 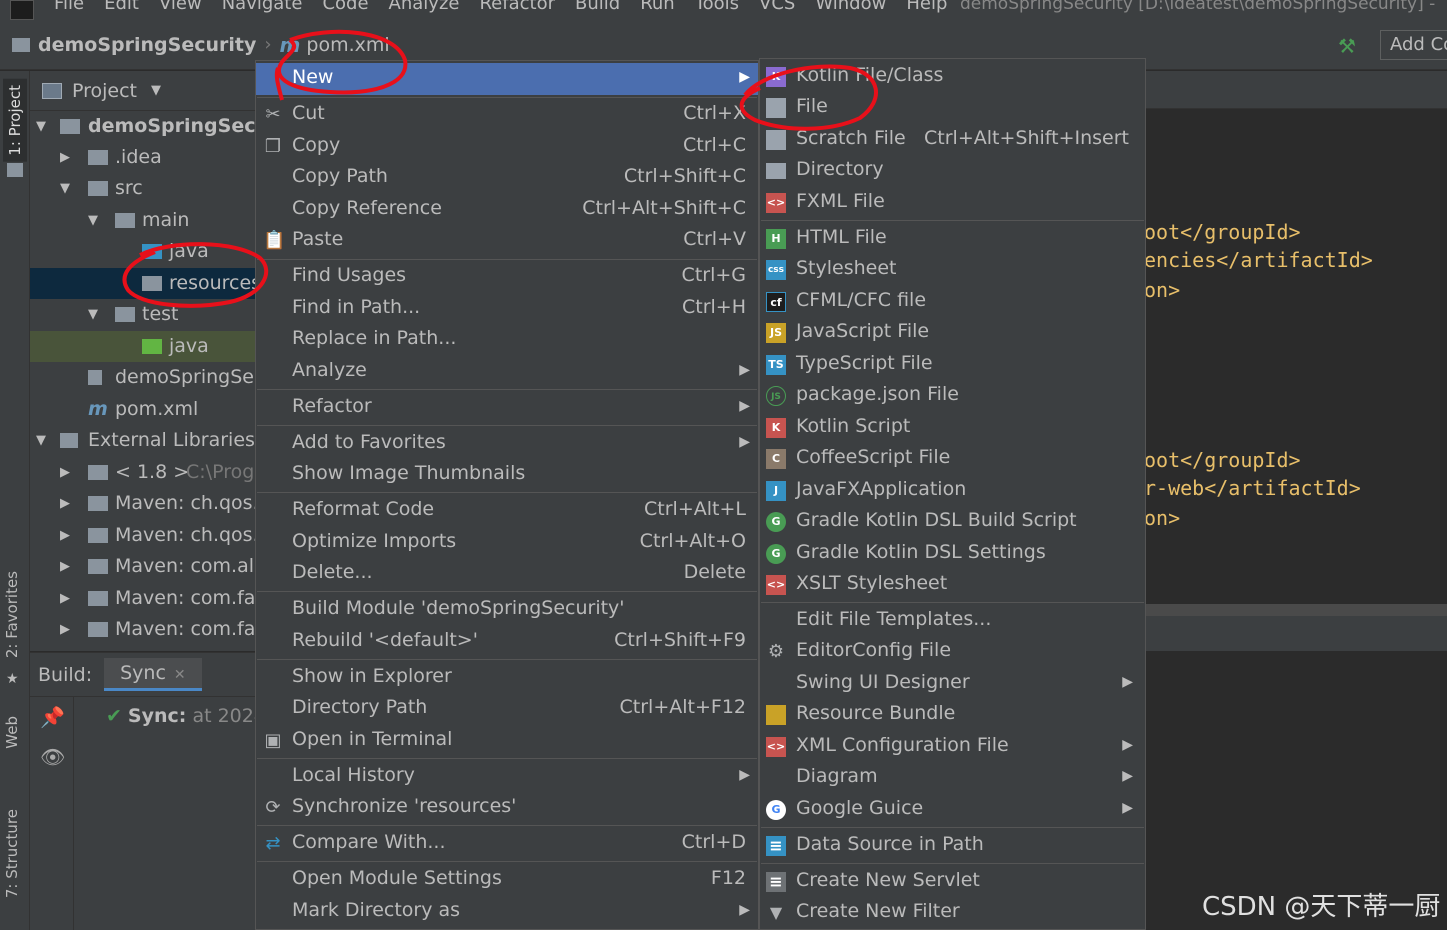 I want to click on submenu-item-diagram: Diagram ▶, so click(x=952, y=778).